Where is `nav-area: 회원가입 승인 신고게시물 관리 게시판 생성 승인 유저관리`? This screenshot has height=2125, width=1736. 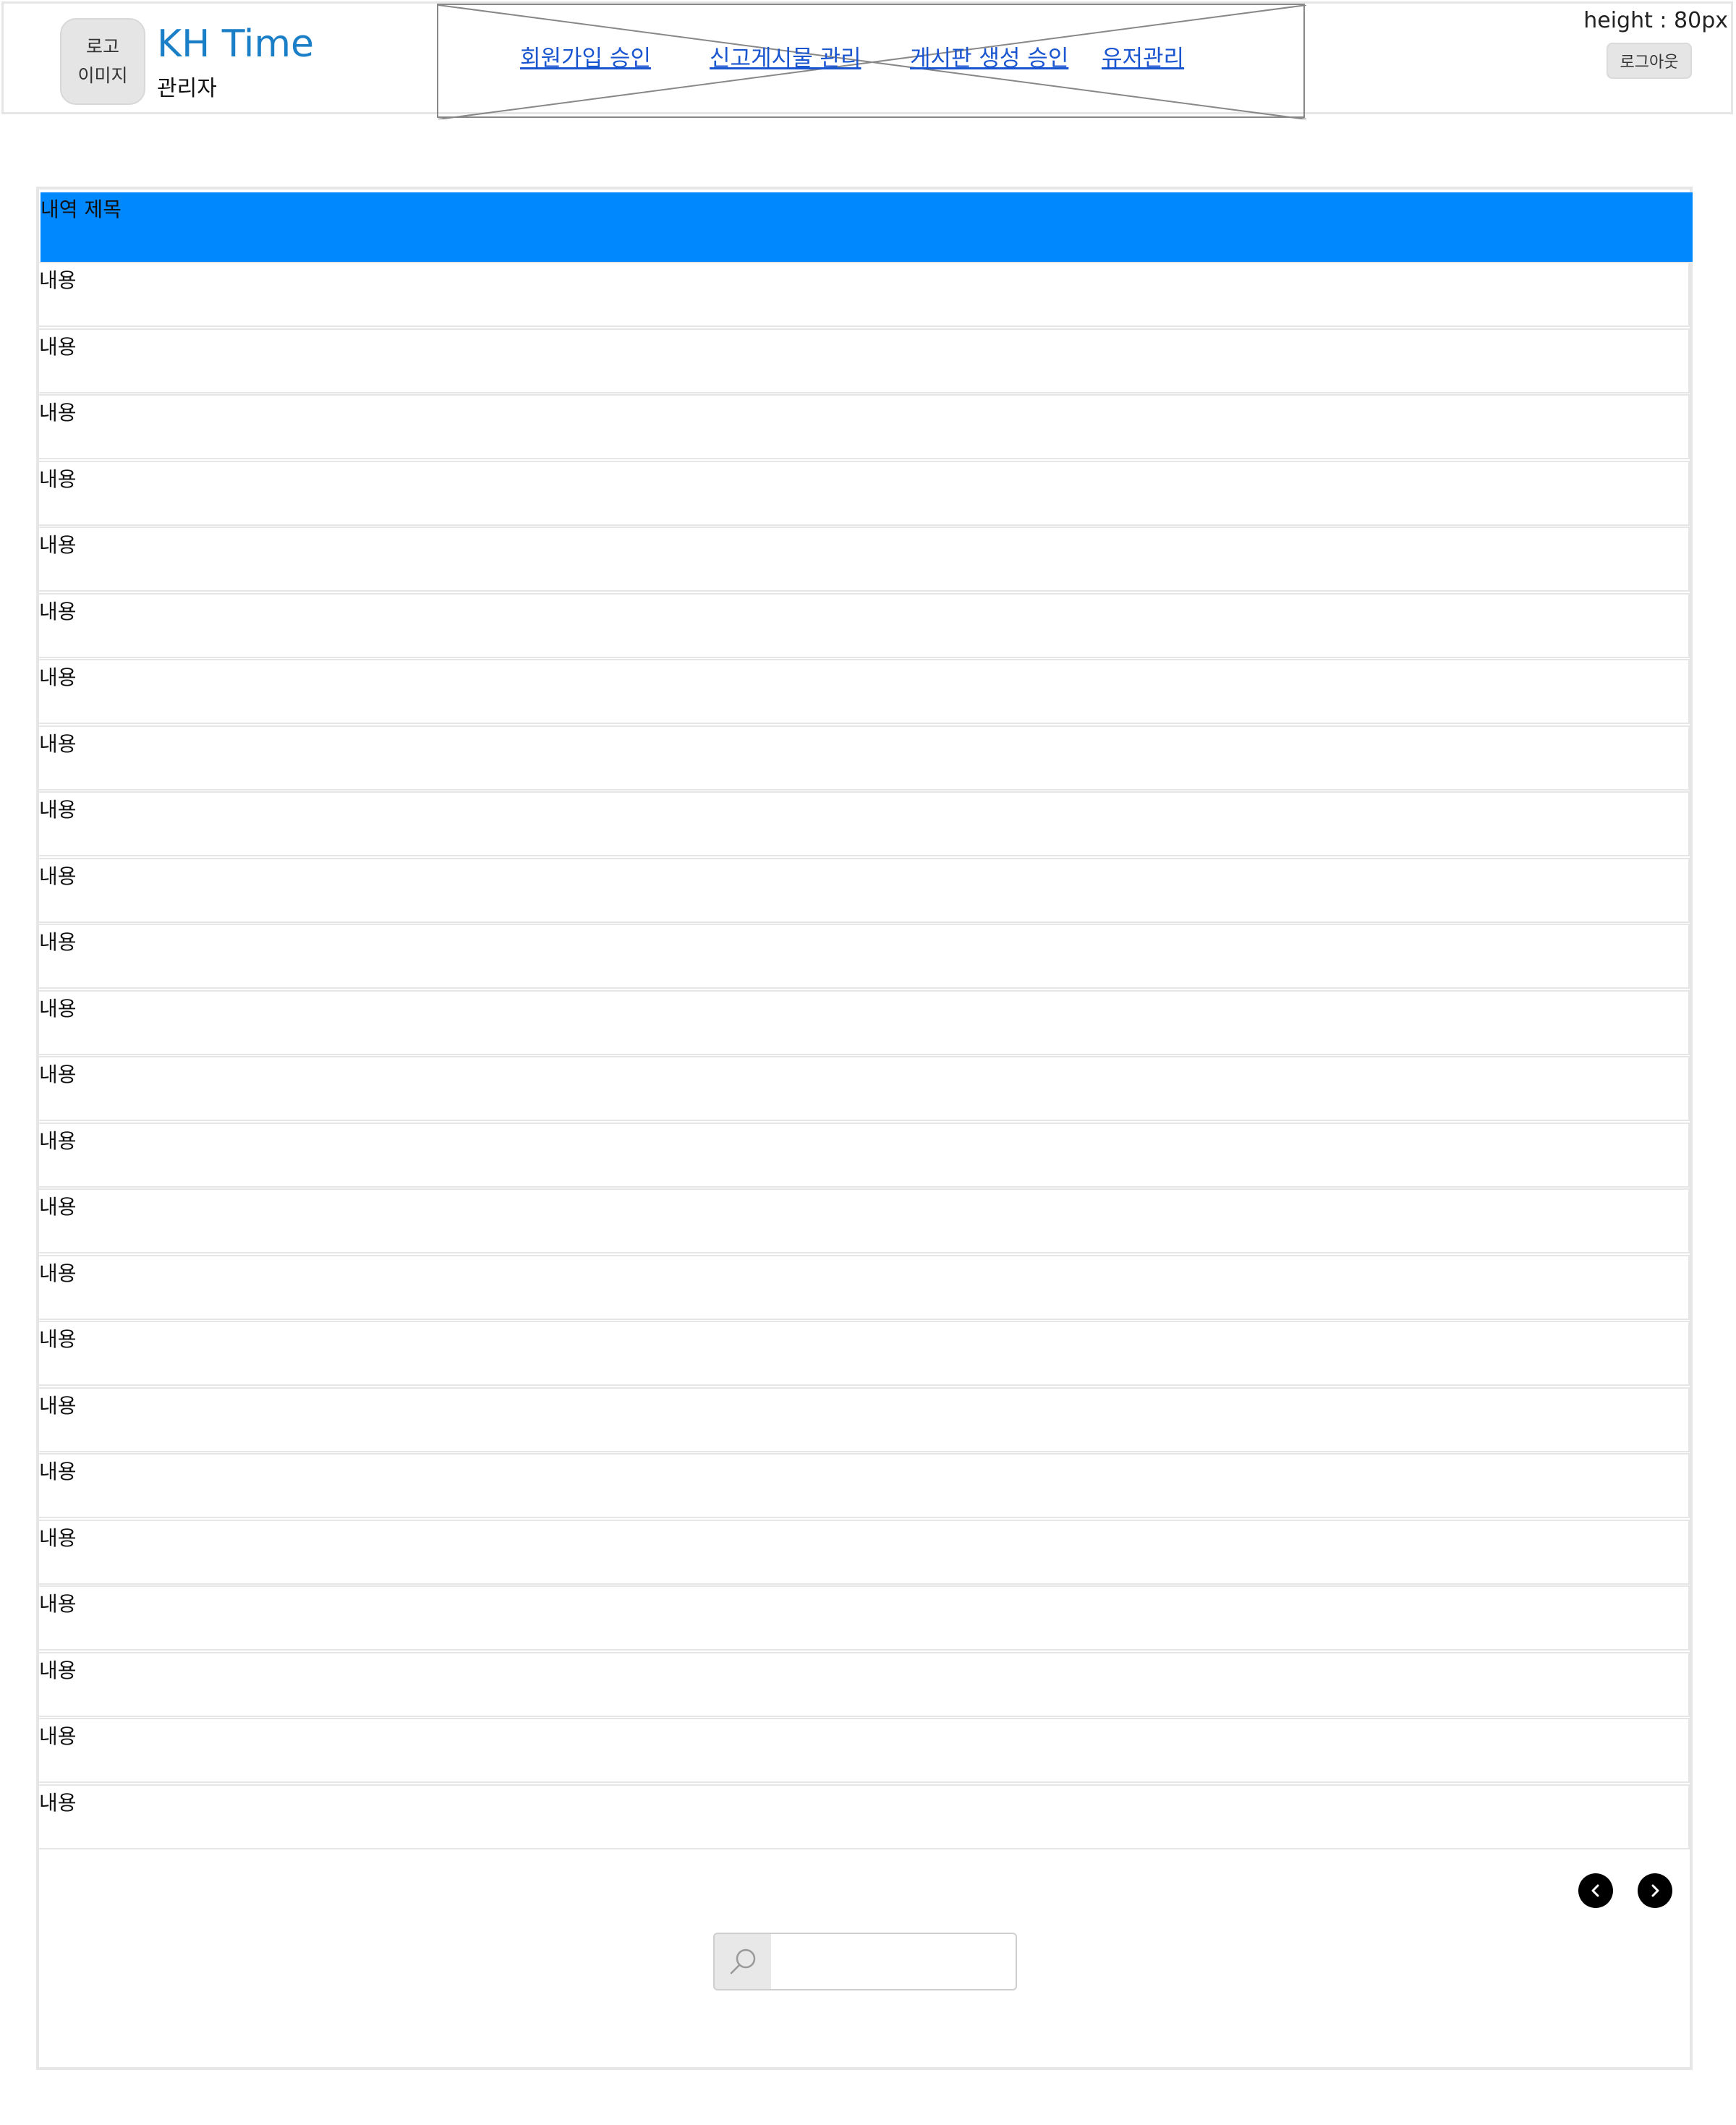
nav-area: 회원가입 승인 신고게시물 관리 게시판 생성 승인 유저관리 is located at coordinates (871, 62).